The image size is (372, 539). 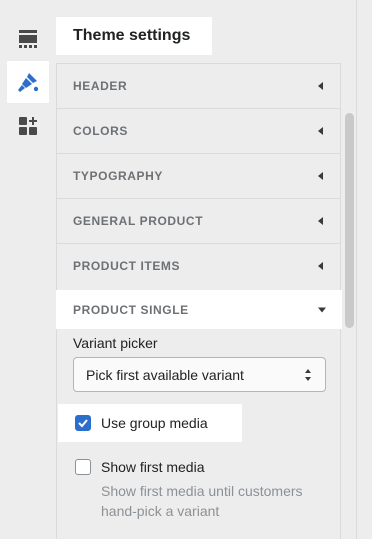 I want to click on section-product-items-label: PRODUCT ITEMS, so click(x=127, y=266).